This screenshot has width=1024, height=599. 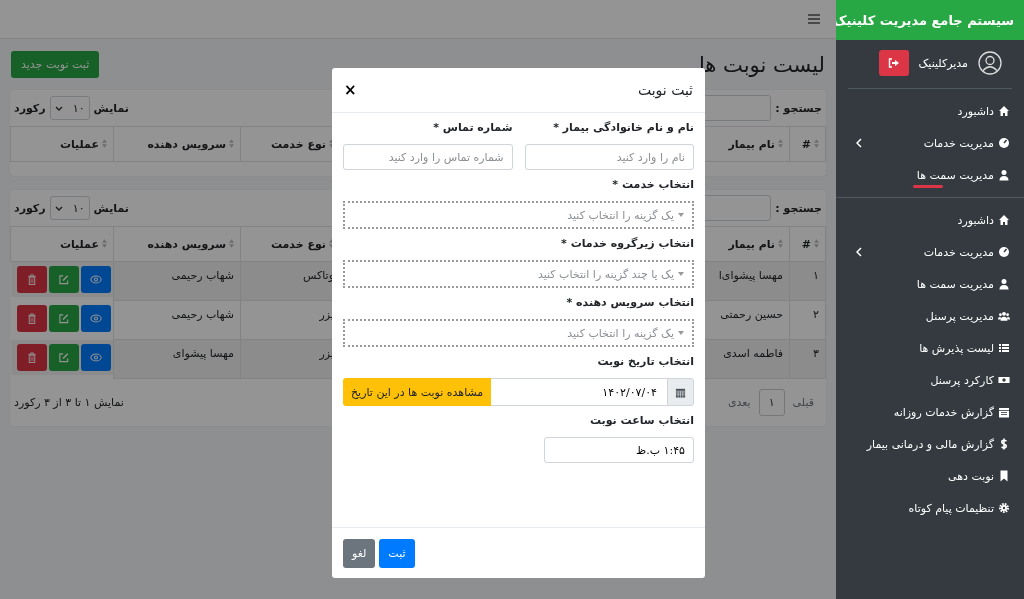 I want to click on table-cell: ۳, so click(x=807, y=359).